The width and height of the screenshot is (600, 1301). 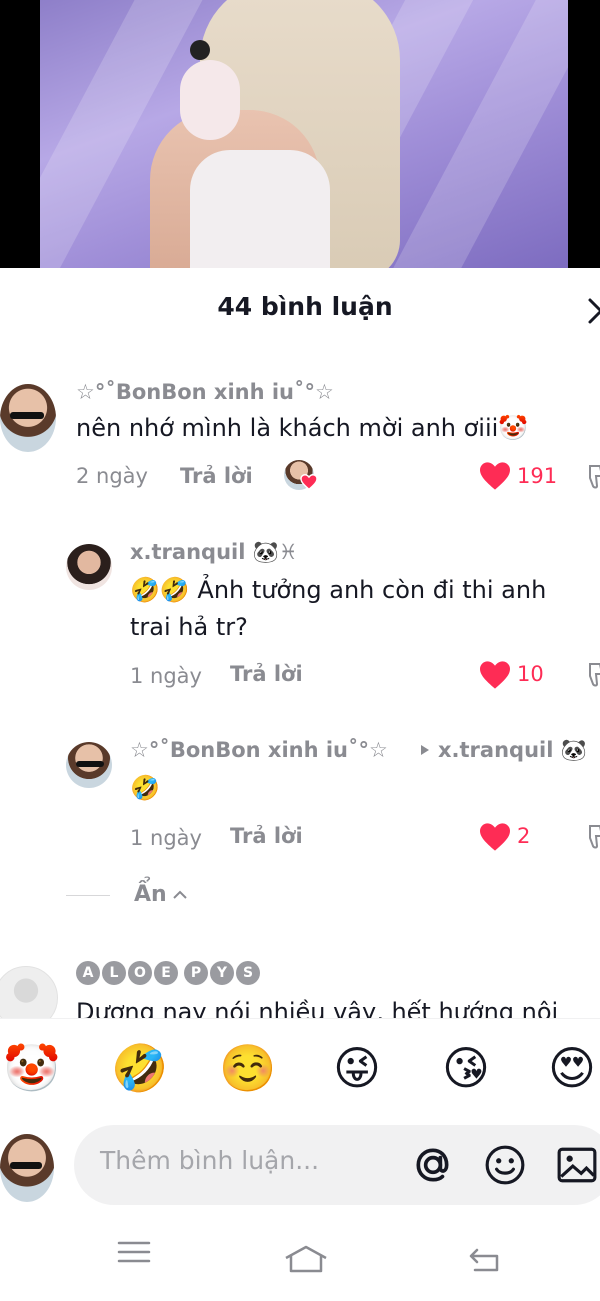 I want to click on comment-username: x.tranquil 🐼♓, so click(x=214, y=552).